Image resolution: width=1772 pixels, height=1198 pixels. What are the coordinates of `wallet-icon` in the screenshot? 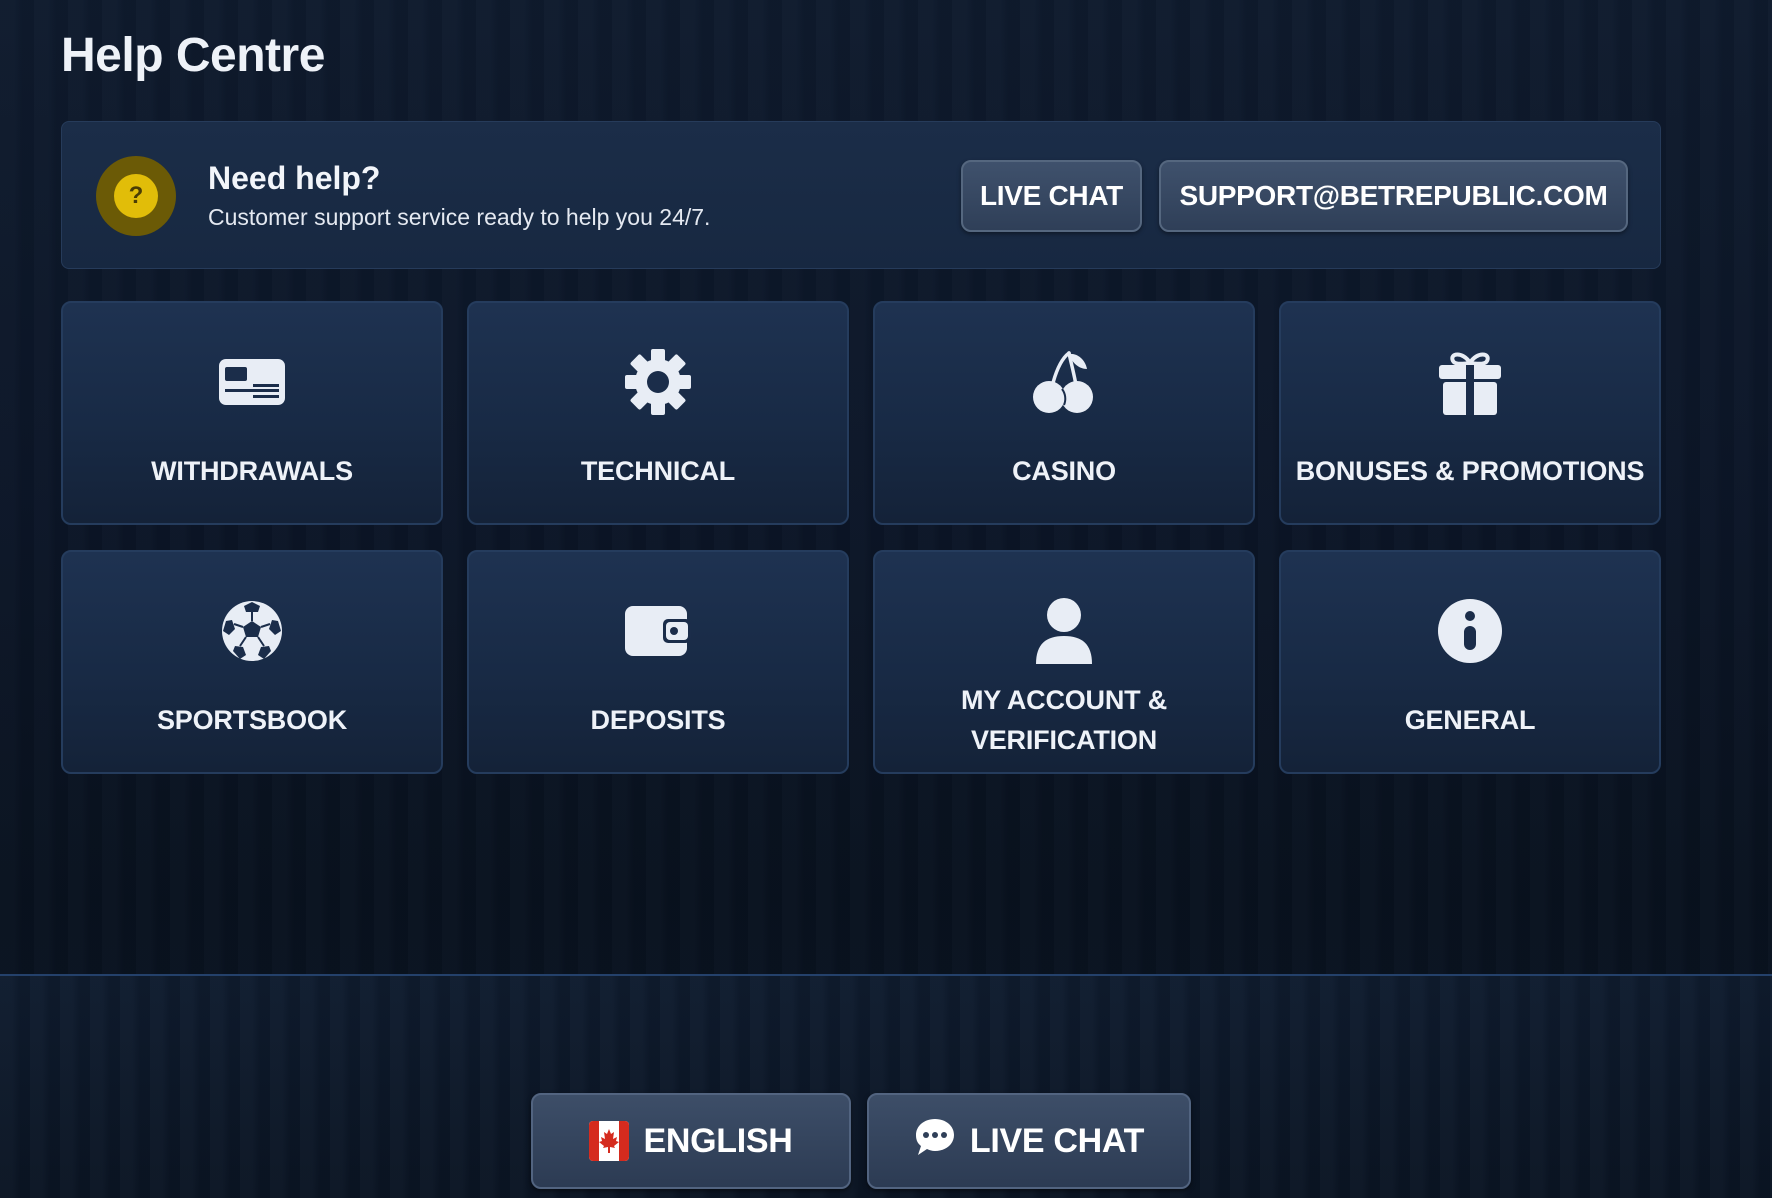 It's located at (658, 631).